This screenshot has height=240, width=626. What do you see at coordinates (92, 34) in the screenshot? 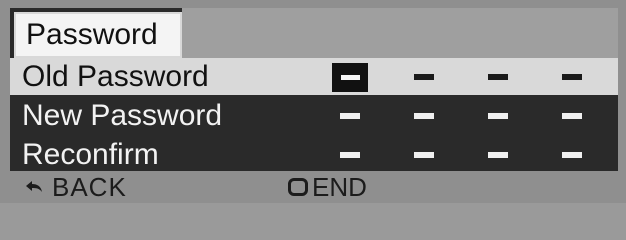
I see `menu-title: Password` at bounding box center [92, 34].